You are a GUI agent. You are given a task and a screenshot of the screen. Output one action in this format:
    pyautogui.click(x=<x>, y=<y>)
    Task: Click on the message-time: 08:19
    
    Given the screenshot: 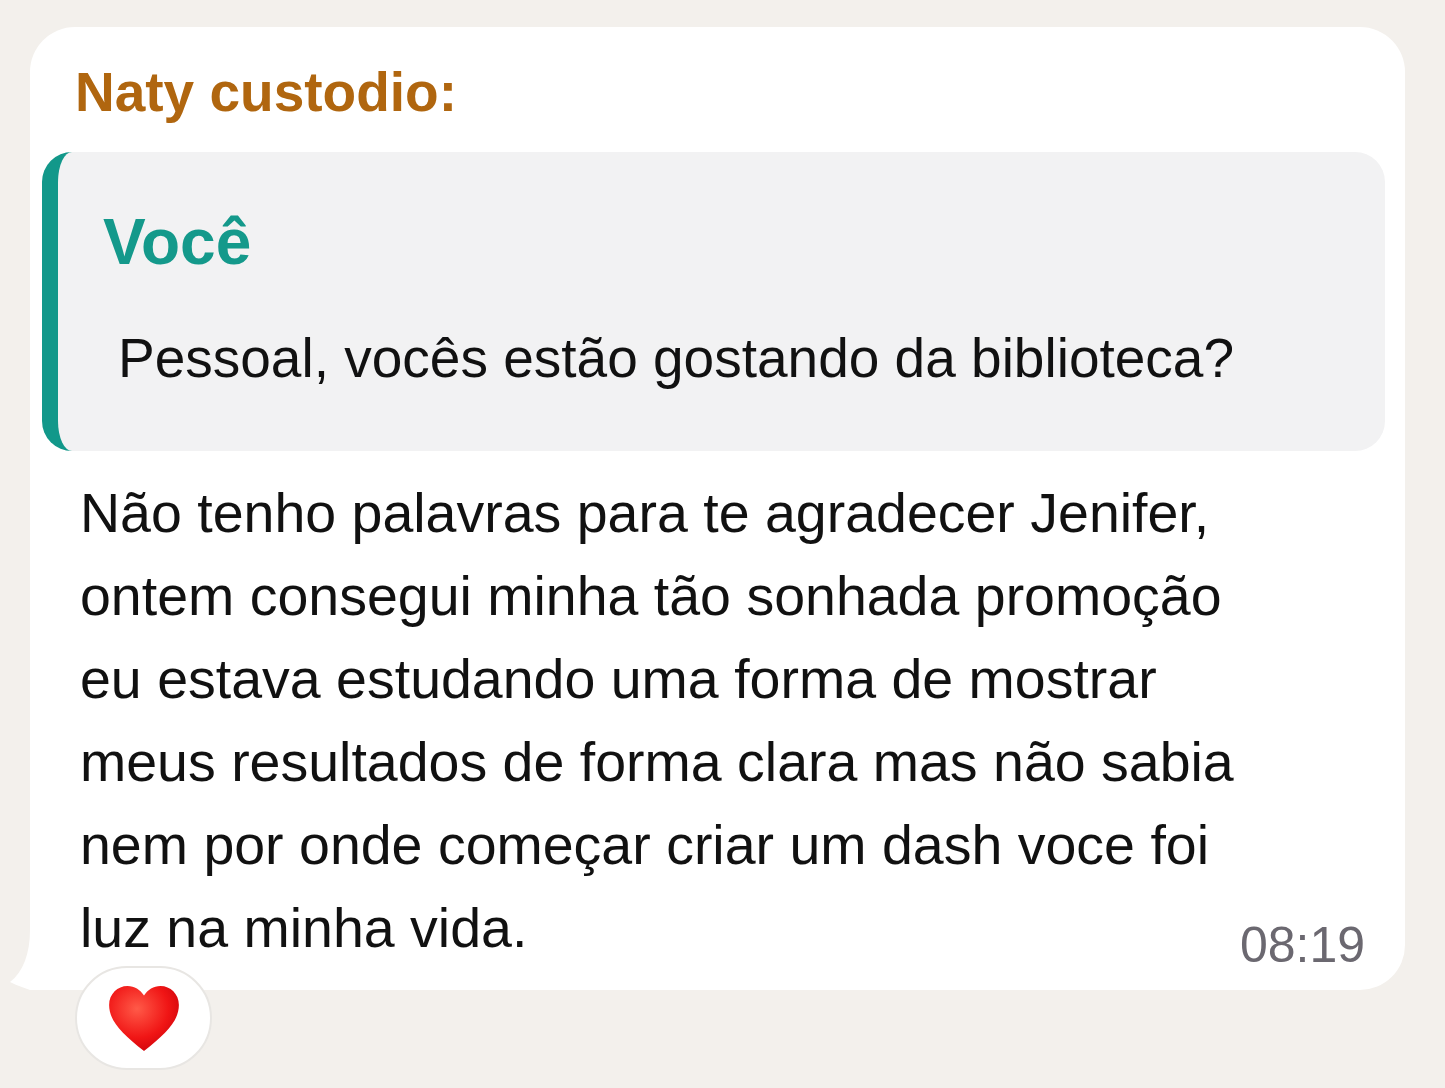 What is the action you would take?
    pyautogui.click(x=1302, y=945)
    